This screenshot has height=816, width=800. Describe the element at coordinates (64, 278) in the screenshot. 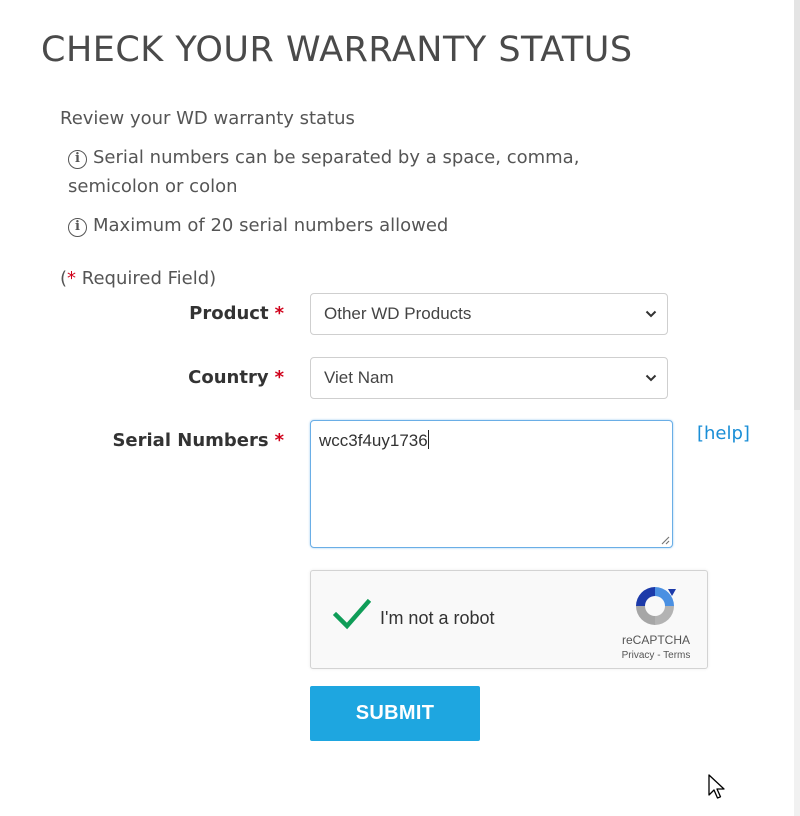

I see `required-open: (` at that location.